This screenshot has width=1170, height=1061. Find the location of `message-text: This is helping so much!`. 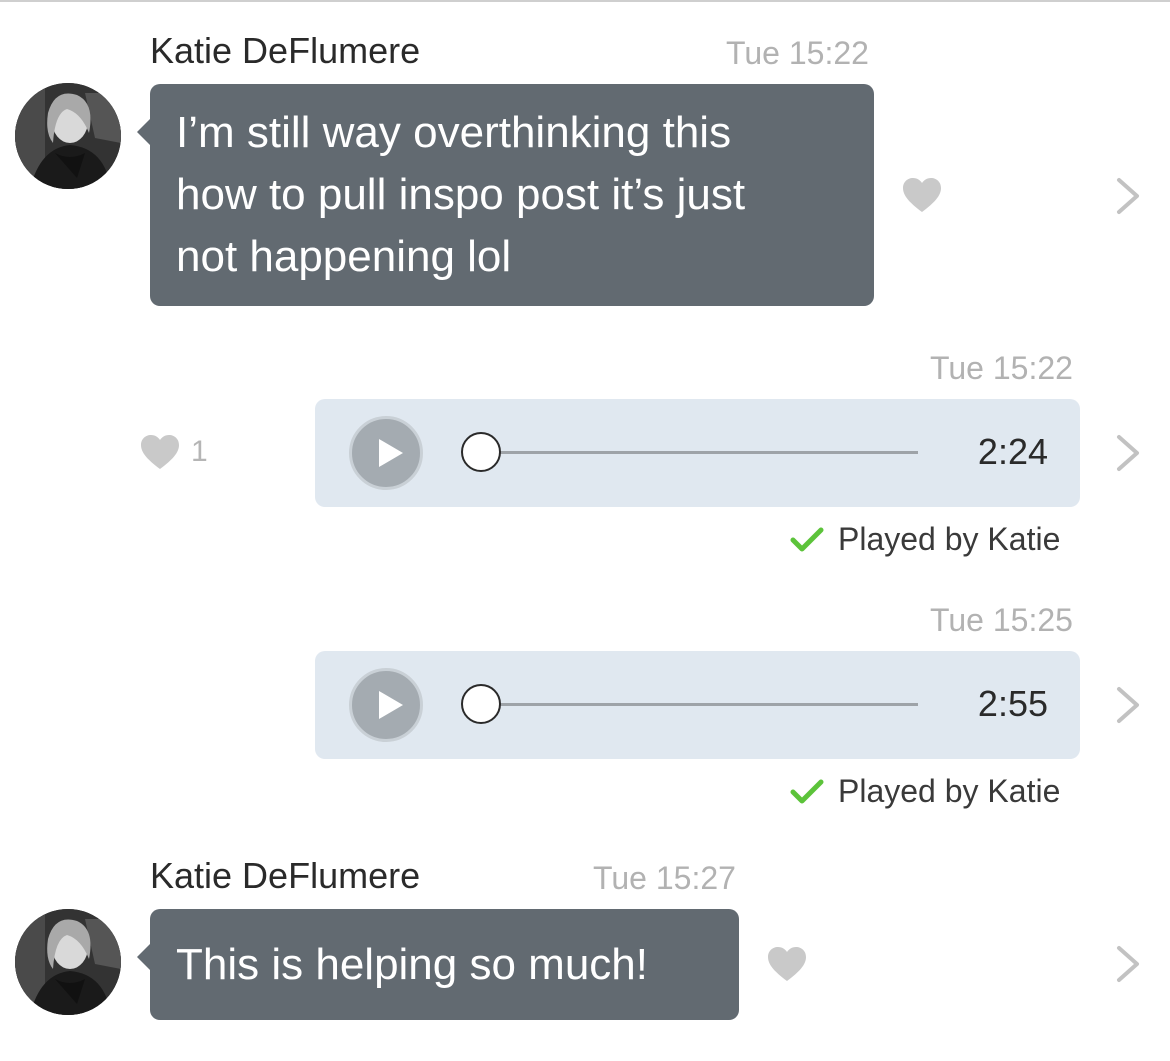

message-text: This is helping so much! is located at coordinates (412, 964).